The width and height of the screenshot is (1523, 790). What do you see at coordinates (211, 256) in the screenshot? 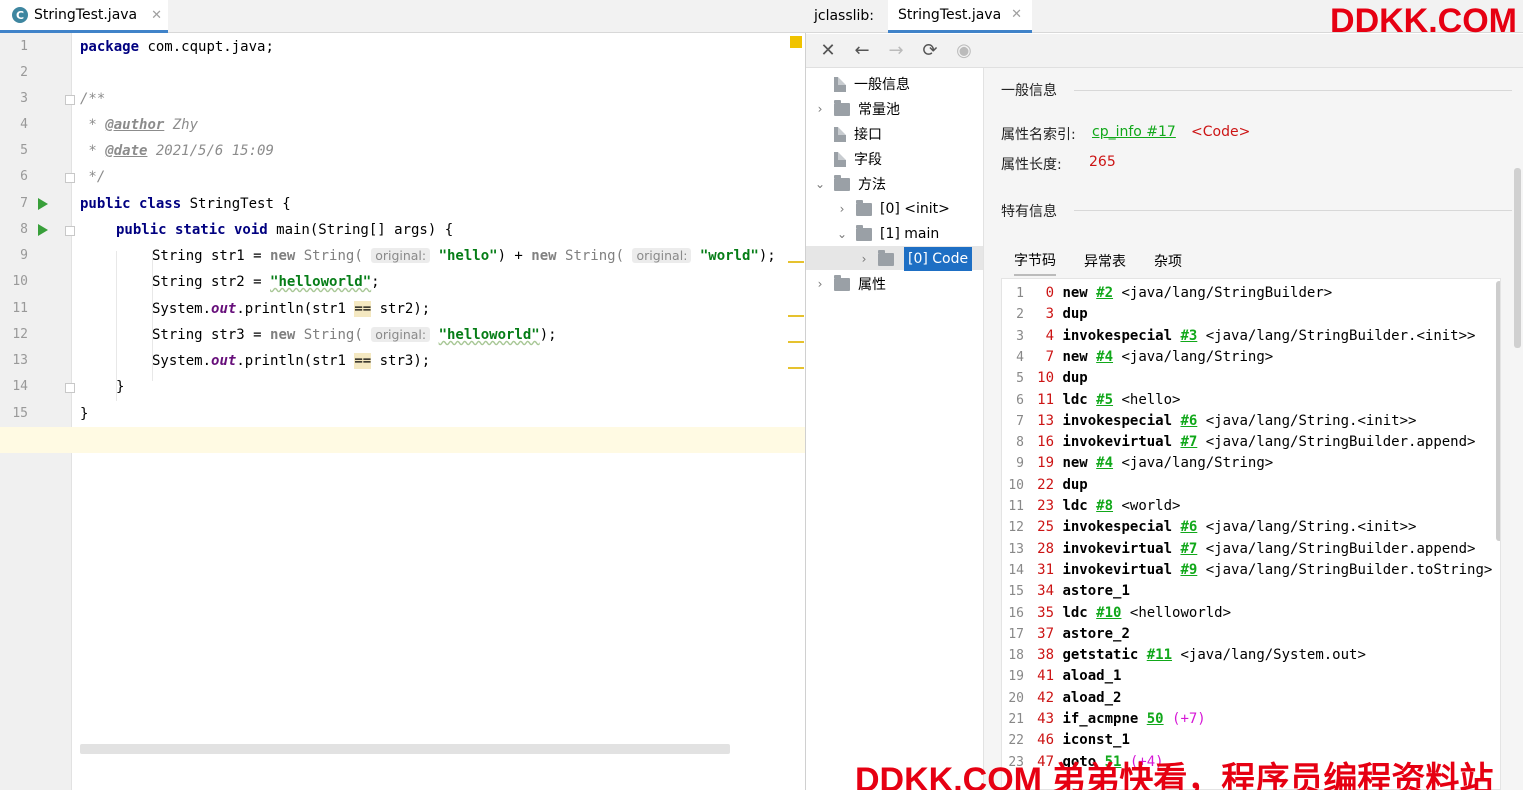
I see `code-text: String str1 =` at bounding box center [211, 256].